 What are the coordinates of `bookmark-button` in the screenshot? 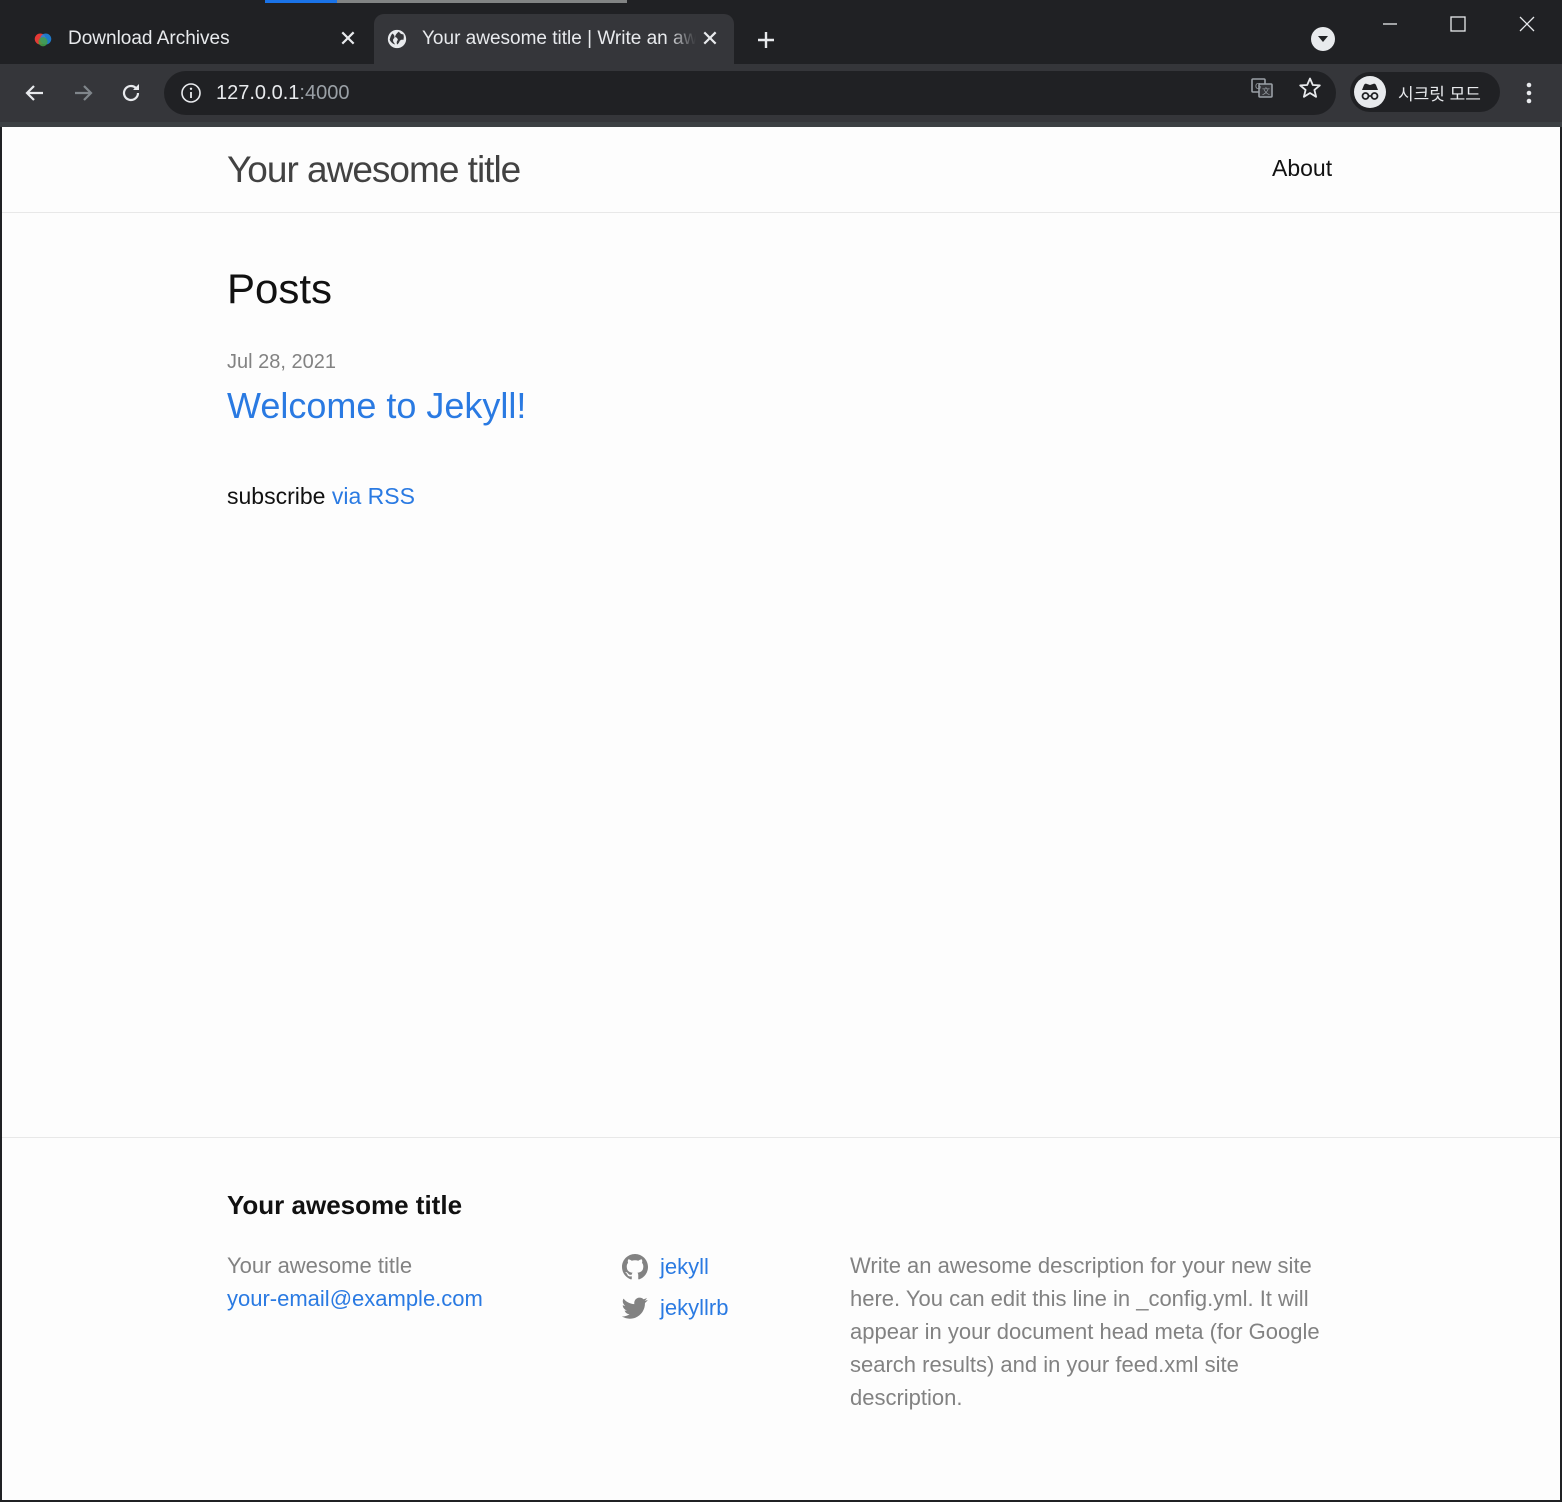 It's located at (1310, 88).